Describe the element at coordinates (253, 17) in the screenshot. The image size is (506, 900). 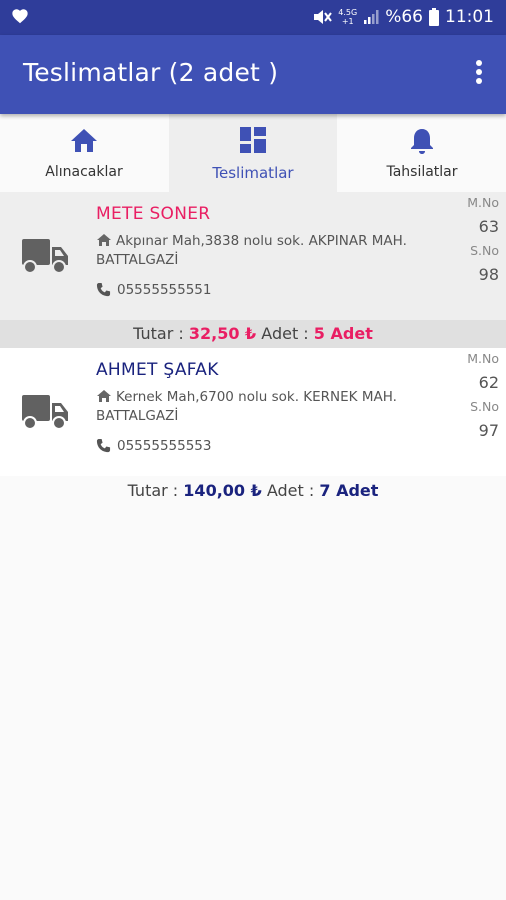
I see `status-bar: 4.5G +1 %66 11:01` at that location.